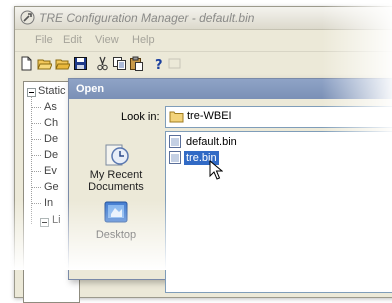 The width and height of the screenshot is (392, 303). I want to click on main-title-bar: TRE Configuration Manager - default.bin, so click(203, 18).